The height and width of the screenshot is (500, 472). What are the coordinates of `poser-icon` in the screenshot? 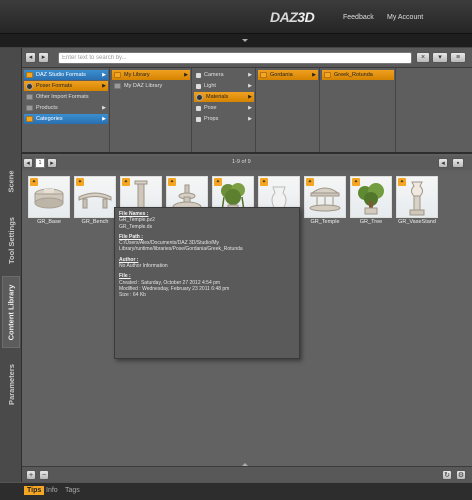 It's located at (29, 86).